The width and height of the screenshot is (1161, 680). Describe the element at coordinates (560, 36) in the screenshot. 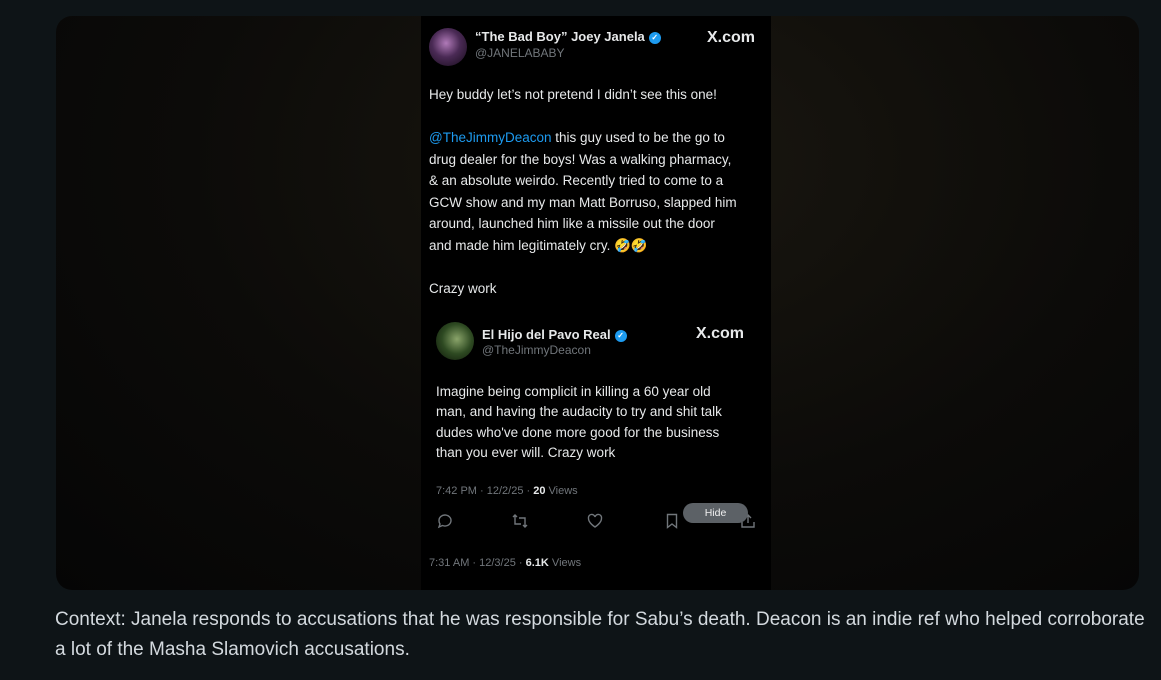

I see `outer-display-name-text: “The Bad Boy” Joey Janela` at that location.